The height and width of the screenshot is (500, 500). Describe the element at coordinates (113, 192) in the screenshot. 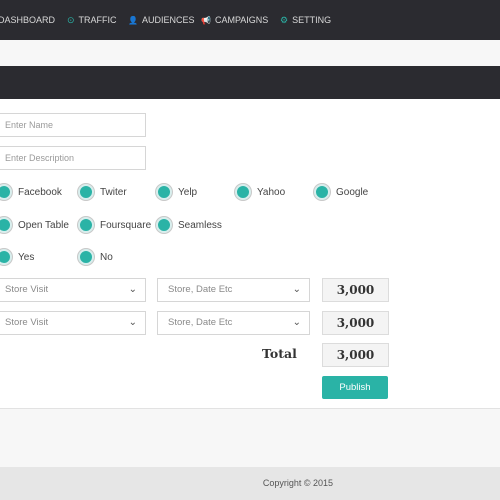

I see `radio-label: Twiter` at that location.